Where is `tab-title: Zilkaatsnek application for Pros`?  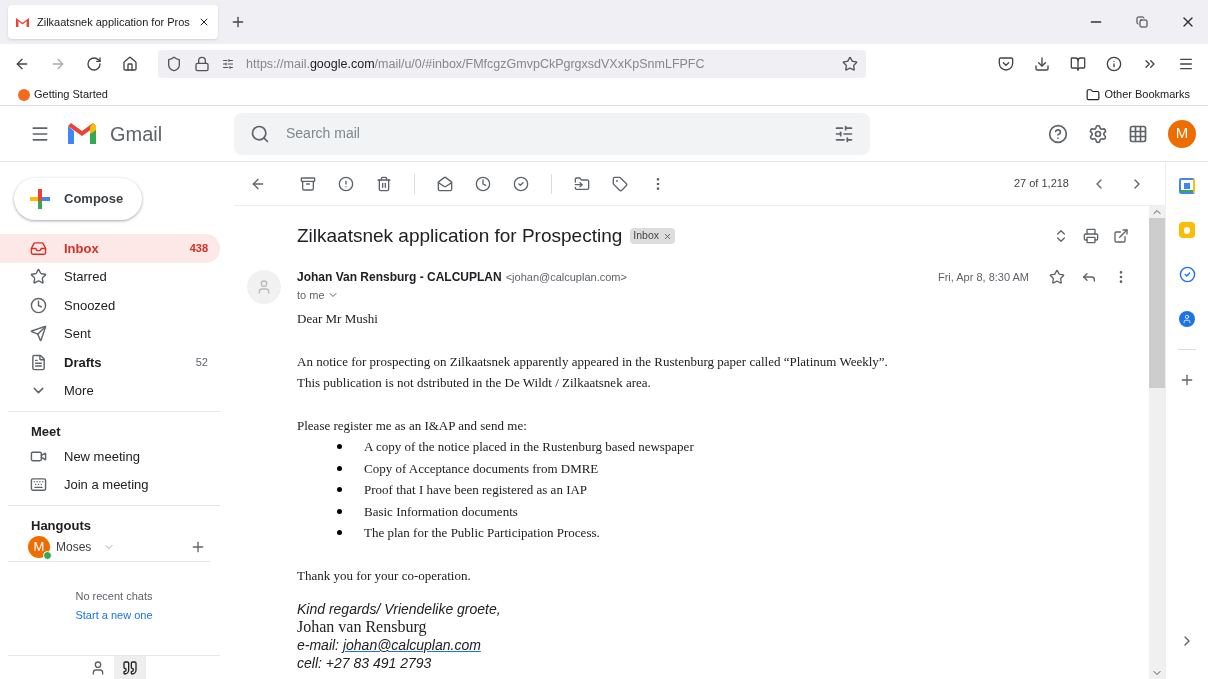 tab-title: Zilkaatsnek application for Pros is located at coordinates (113, 22).